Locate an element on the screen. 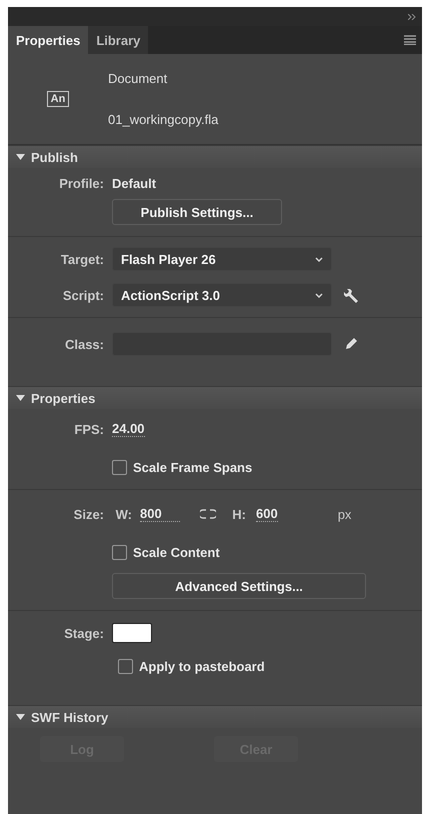 The width and height of the screenshot is (430, 814). profile-value: Default is located at coordinates (135, 183).